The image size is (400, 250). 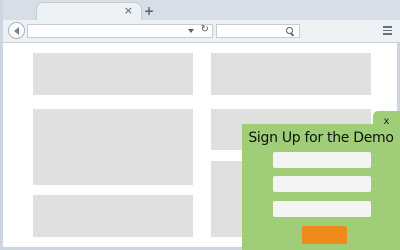 I want to click on plus-icon: +, so click(x=149, y=11).